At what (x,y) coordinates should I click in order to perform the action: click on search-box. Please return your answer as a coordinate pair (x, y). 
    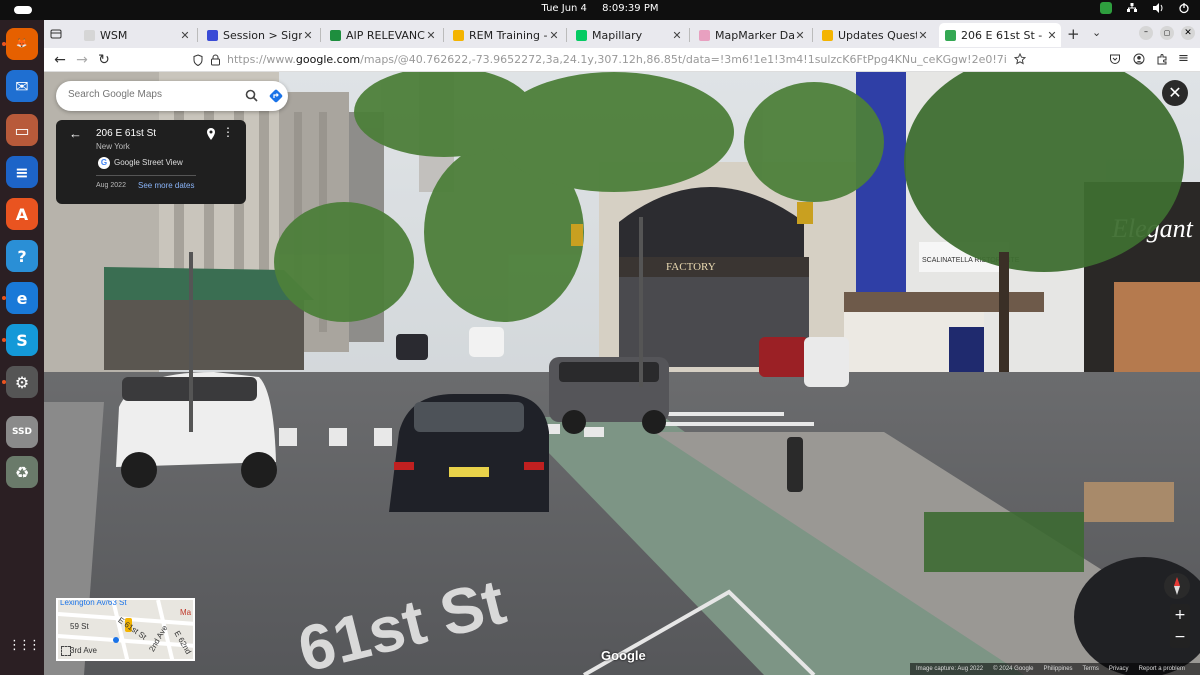
    Looking at the image, I should click on (172, 96).